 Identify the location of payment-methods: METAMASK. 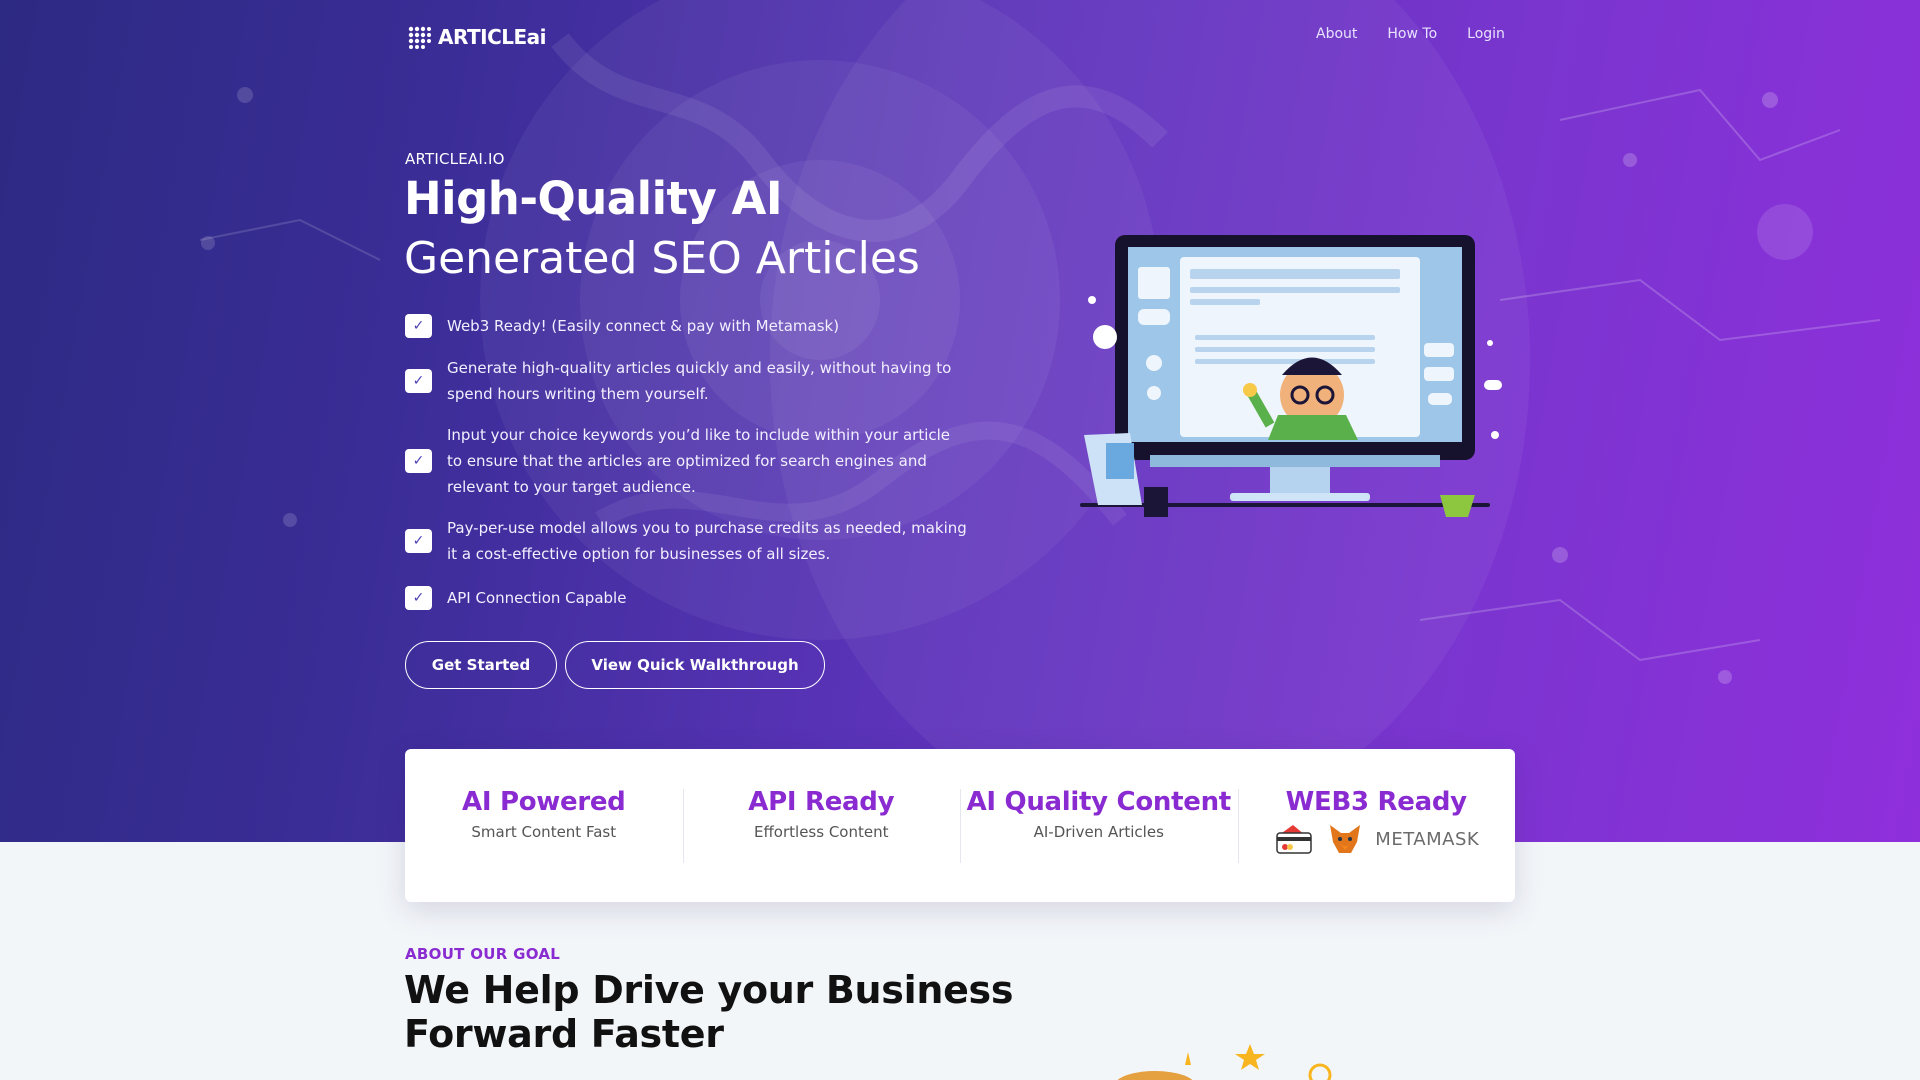
(1376, 839).